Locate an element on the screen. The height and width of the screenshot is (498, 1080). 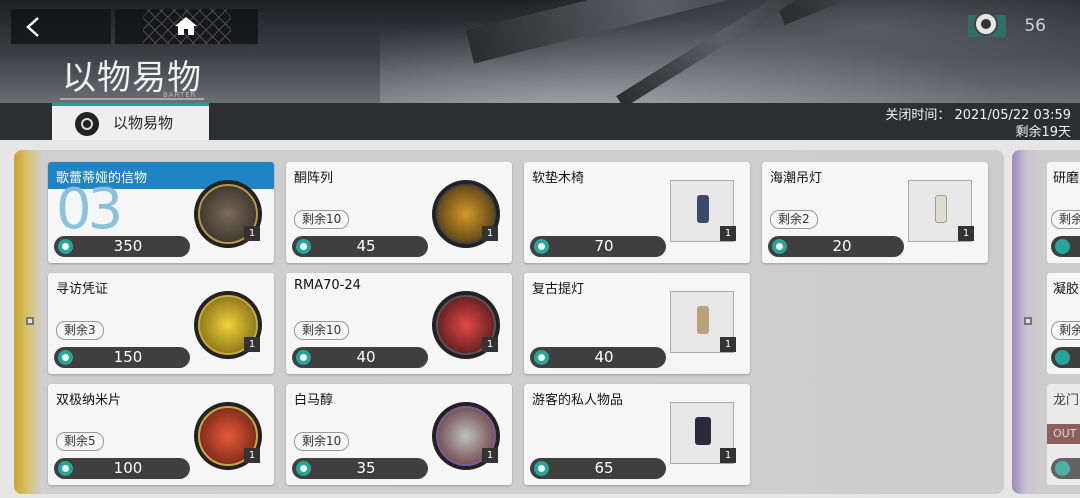
home-icon is located at coordinates (186, 26).